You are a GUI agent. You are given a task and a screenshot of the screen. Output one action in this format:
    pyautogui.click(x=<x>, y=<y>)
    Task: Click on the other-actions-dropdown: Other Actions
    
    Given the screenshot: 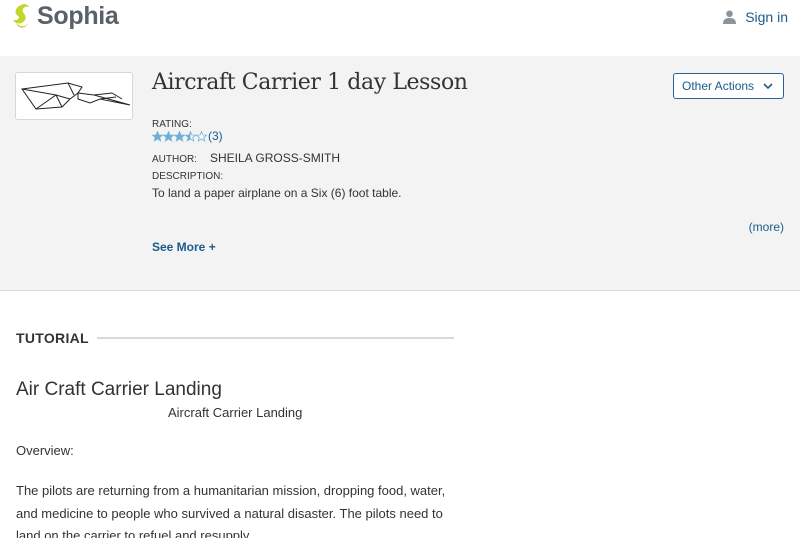 What is the action you would take?
    pyautogui.click(x=728, y=86)
    